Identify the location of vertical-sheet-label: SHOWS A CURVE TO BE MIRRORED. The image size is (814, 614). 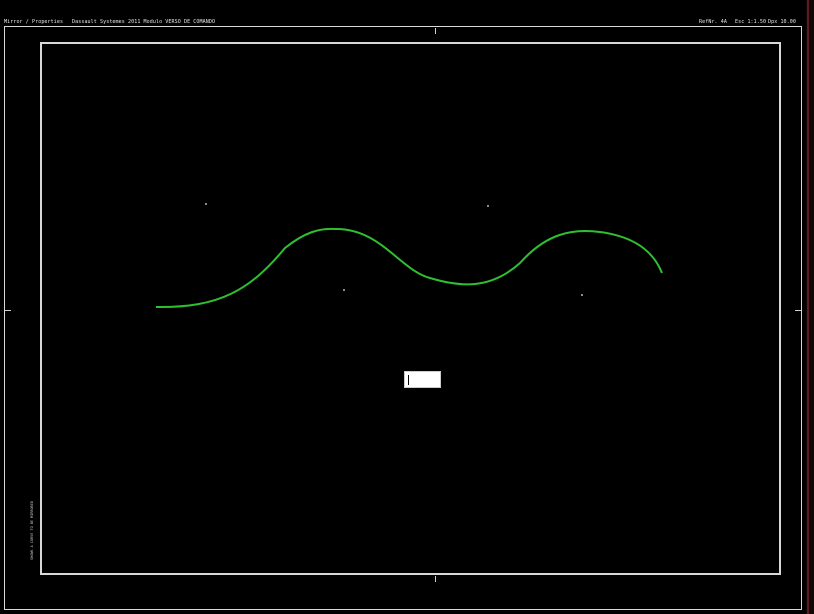
(32, 530).